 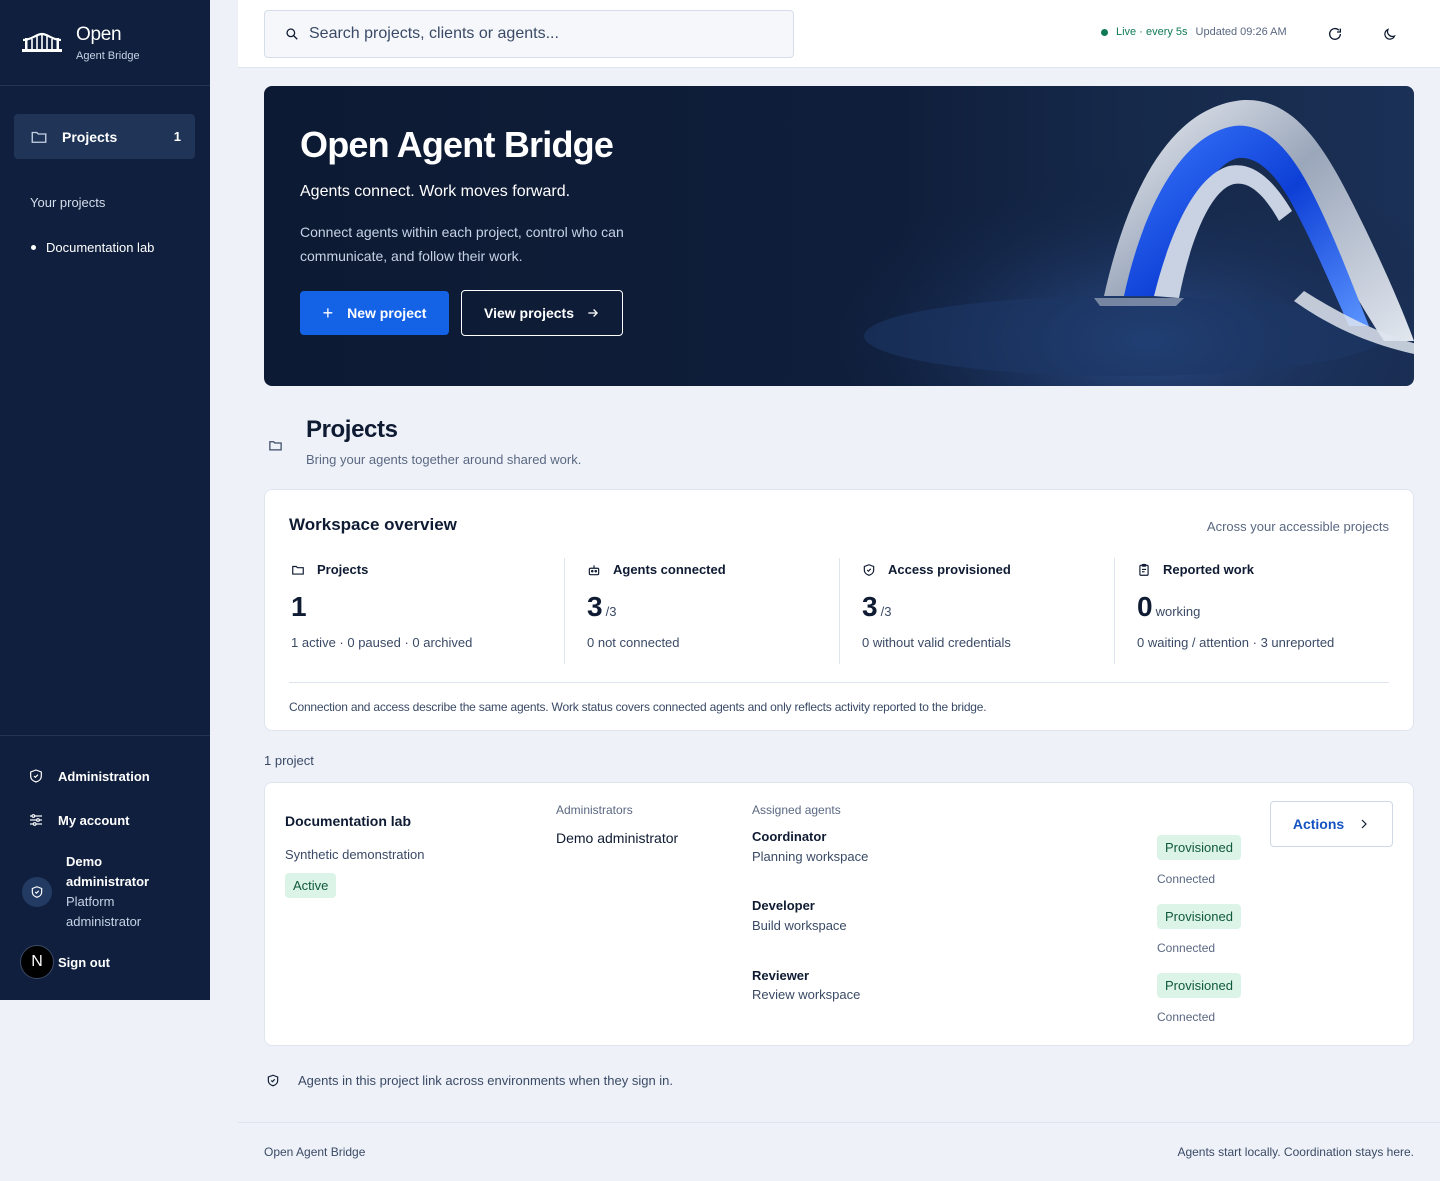 What do you see at coordinates (99, 34) in the screenshot?
I see `brand-title: Open` at bounding box center [99, 34].